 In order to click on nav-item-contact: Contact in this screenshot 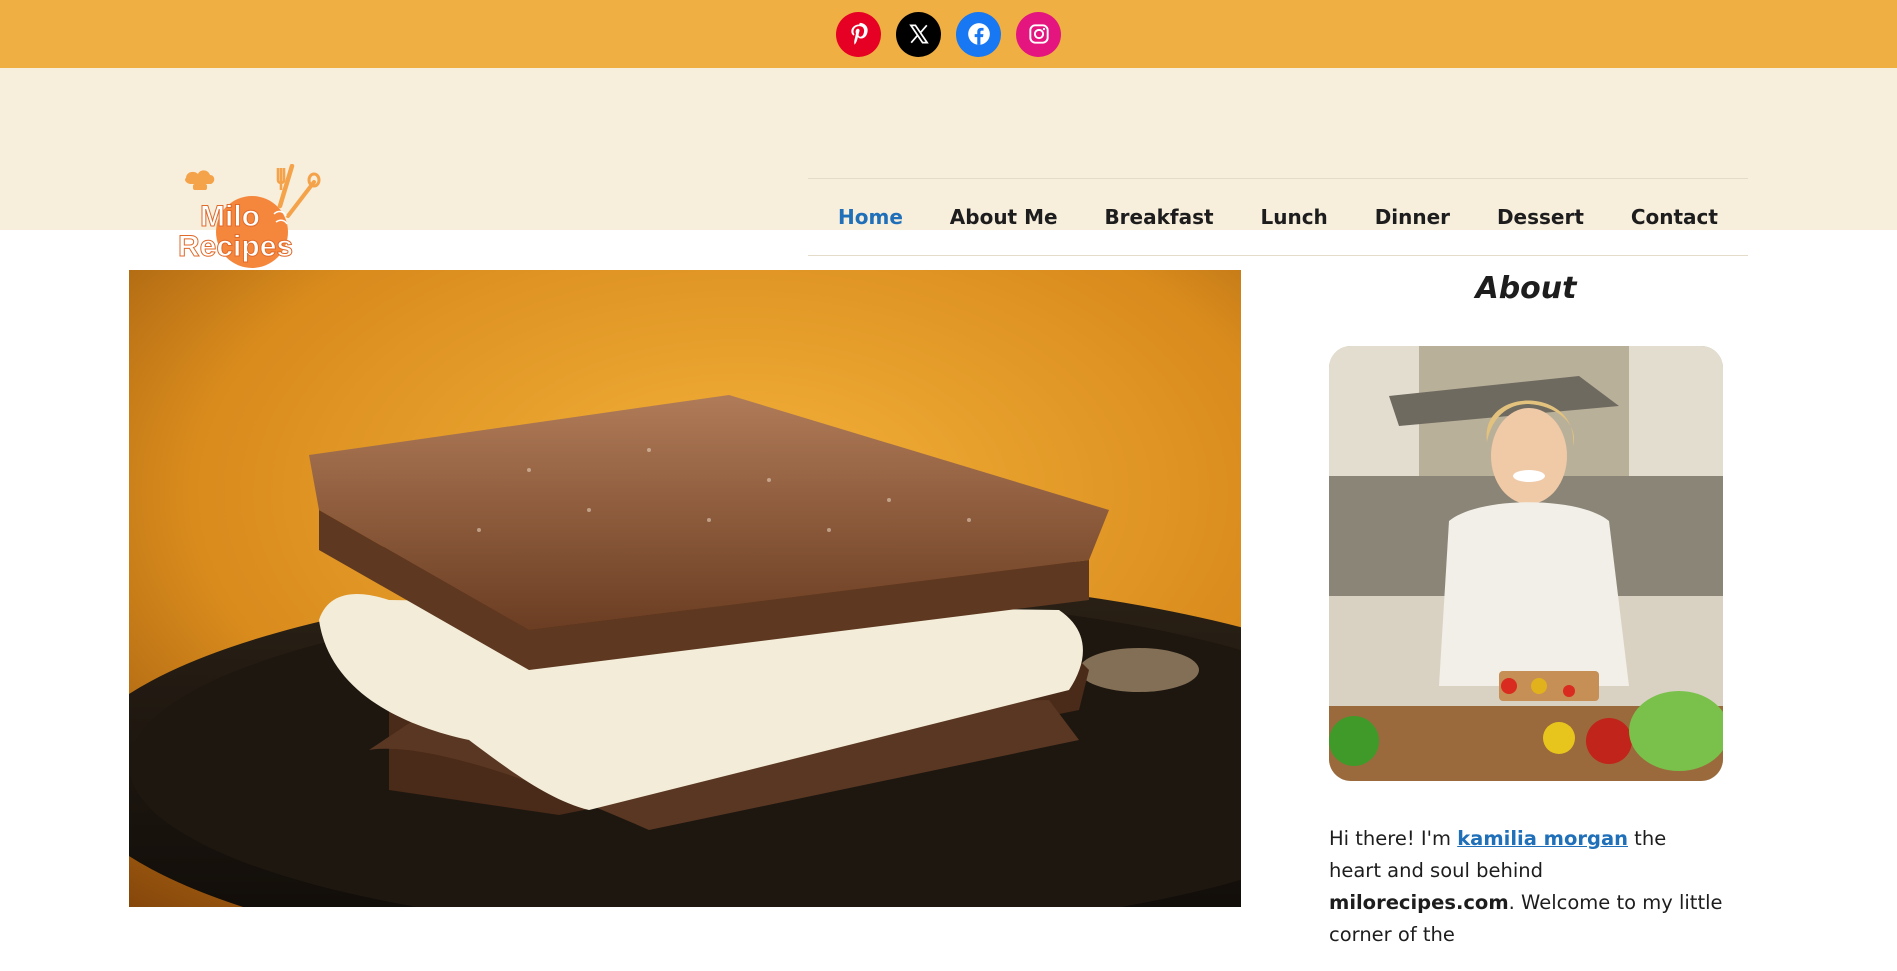, I will do `click(1674, 217)`.